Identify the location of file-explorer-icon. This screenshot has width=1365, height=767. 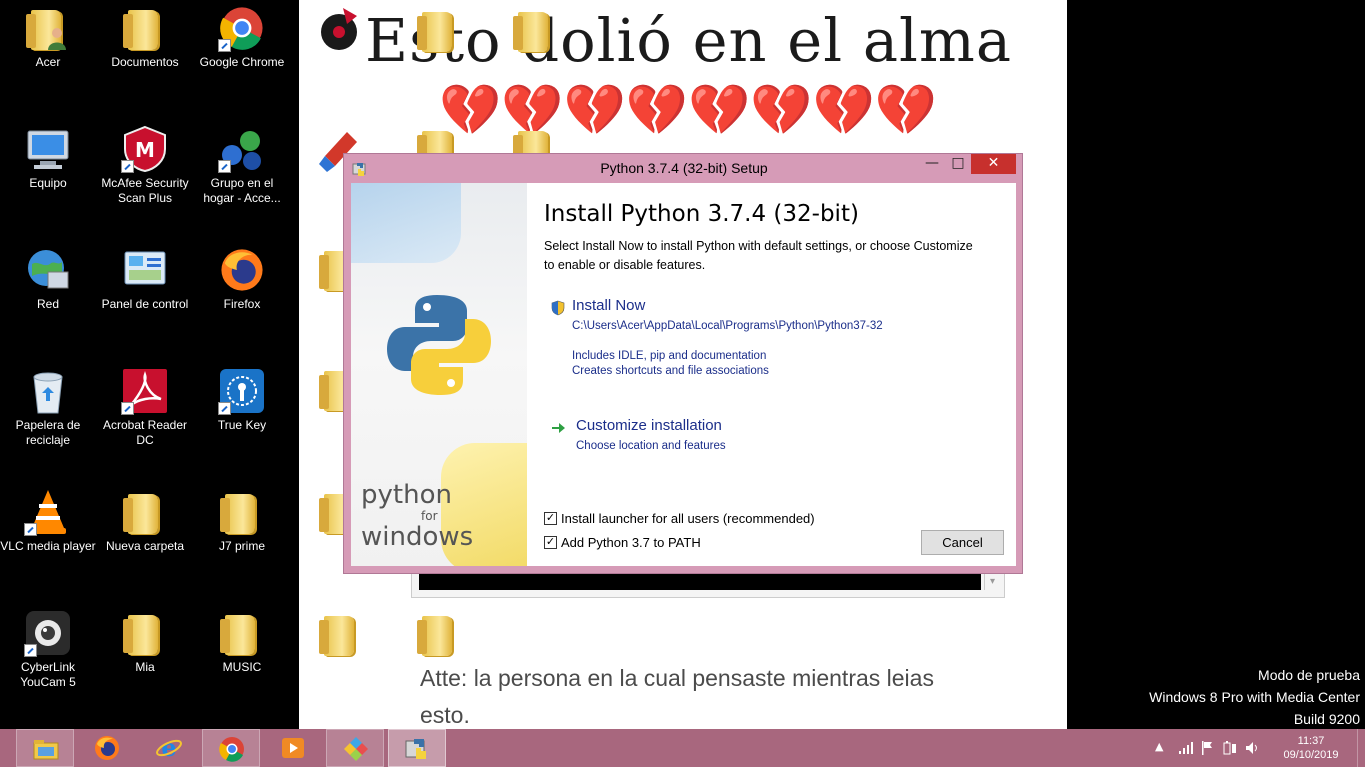
(46, 750).